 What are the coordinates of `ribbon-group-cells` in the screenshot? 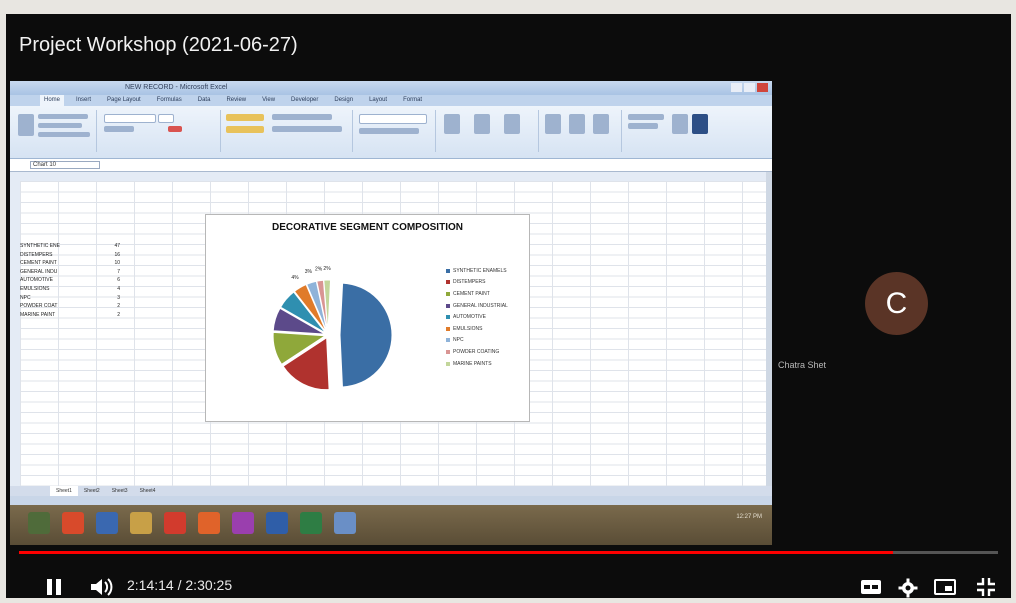 It's located at (581, 131).